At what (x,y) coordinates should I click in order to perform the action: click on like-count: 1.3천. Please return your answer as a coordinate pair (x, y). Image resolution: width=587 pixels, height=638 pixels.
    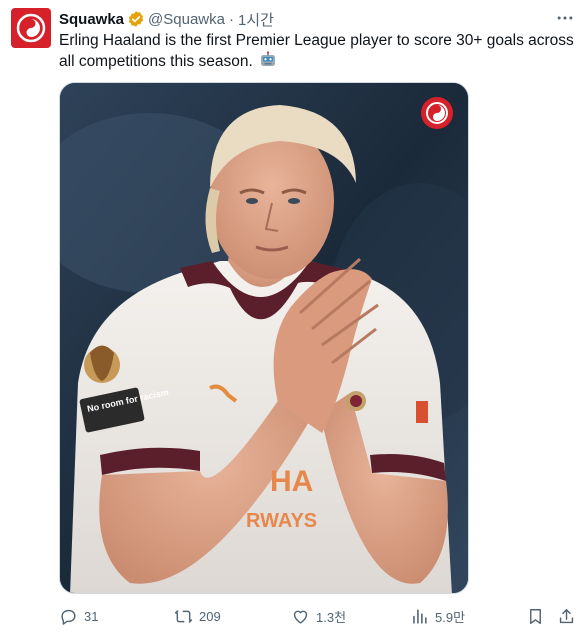
    Looking at the image, I should click on (331, 617).